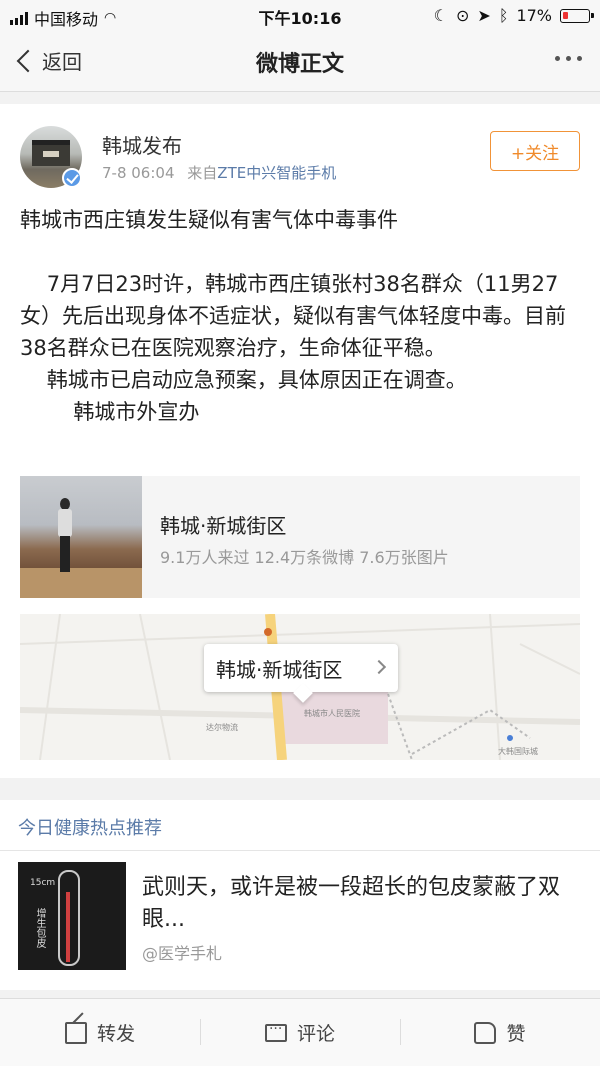 This screenshot has width=600, height=1066. I want to click on post-paragraph: 韩城市西庄镇发生疑似有害气体中毒事件, so click(209, 220).